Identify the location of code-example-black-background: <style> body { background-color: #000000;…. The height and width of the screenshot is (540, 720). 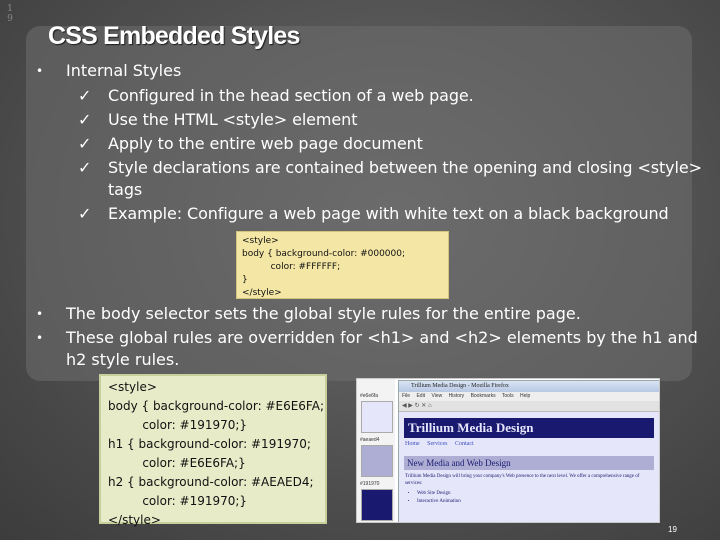
(342, 265).